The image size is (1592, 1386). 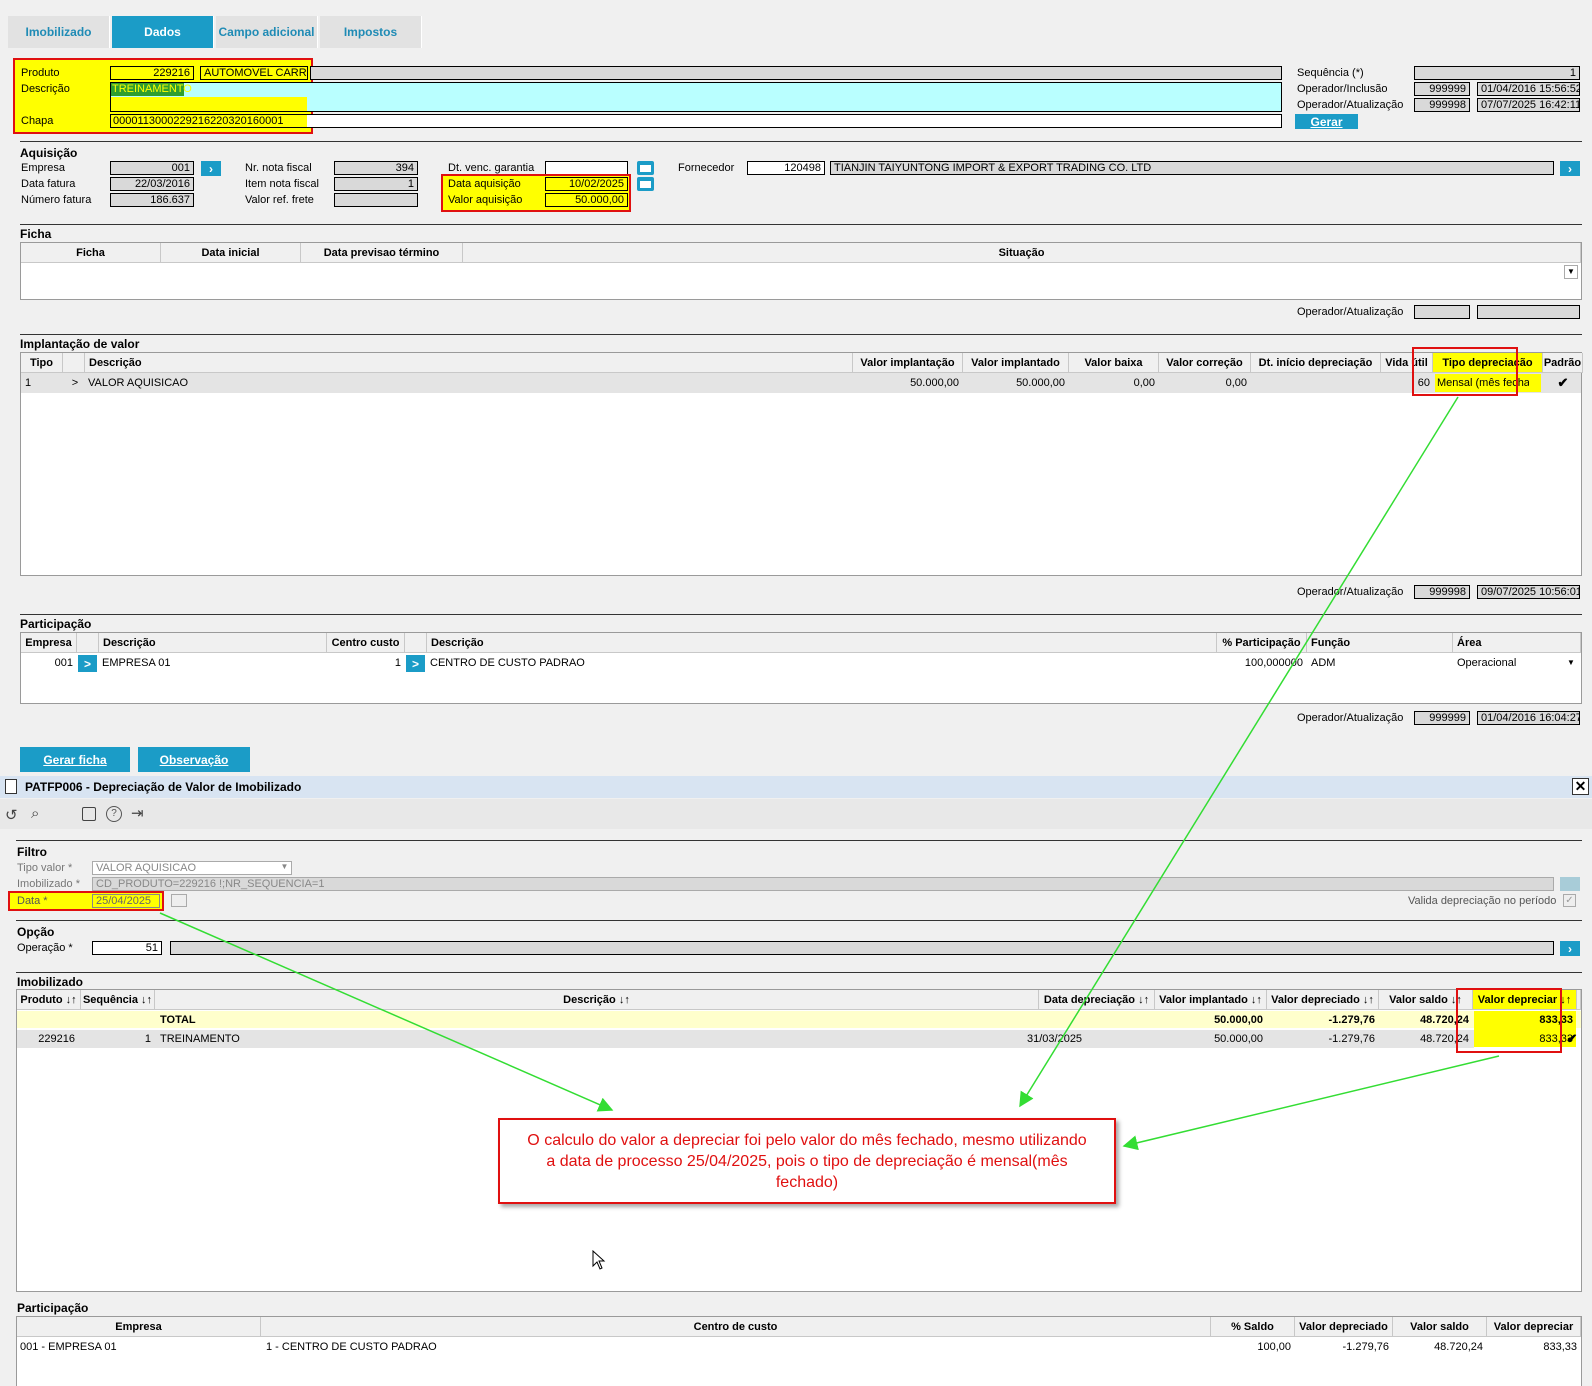 I want to click on help-icon: ?, so click(x=114, y=814).